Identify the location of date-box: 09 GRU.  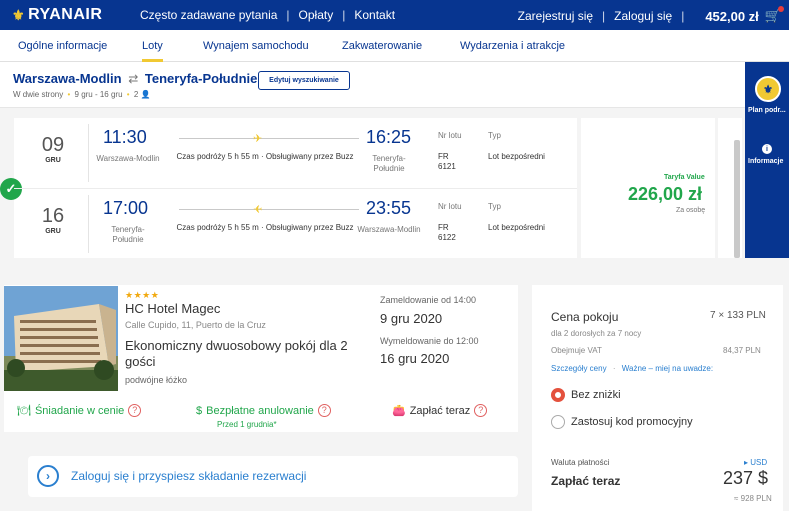
(53, 149).